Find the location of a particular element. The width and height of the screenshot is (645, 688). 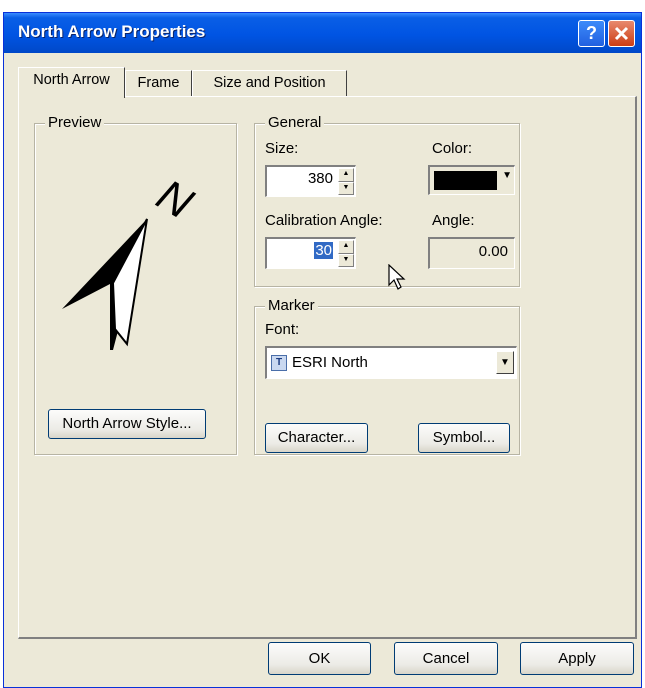

tab-frame: Frame is located at coordinates (158, 83).